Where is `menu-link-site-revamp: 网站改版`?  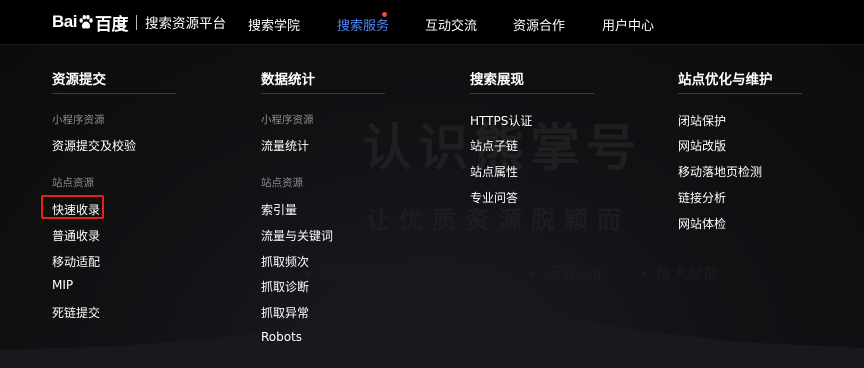
menu-link-site-revamp: 网站改版 is located at coordinates (702, 145).